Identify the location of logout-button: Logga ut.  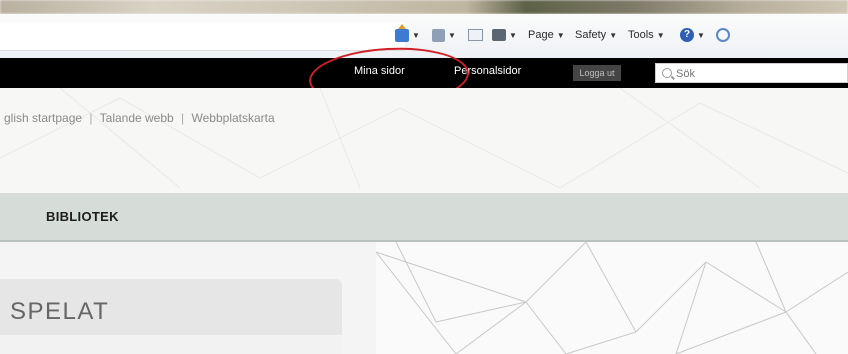
(597, 73).